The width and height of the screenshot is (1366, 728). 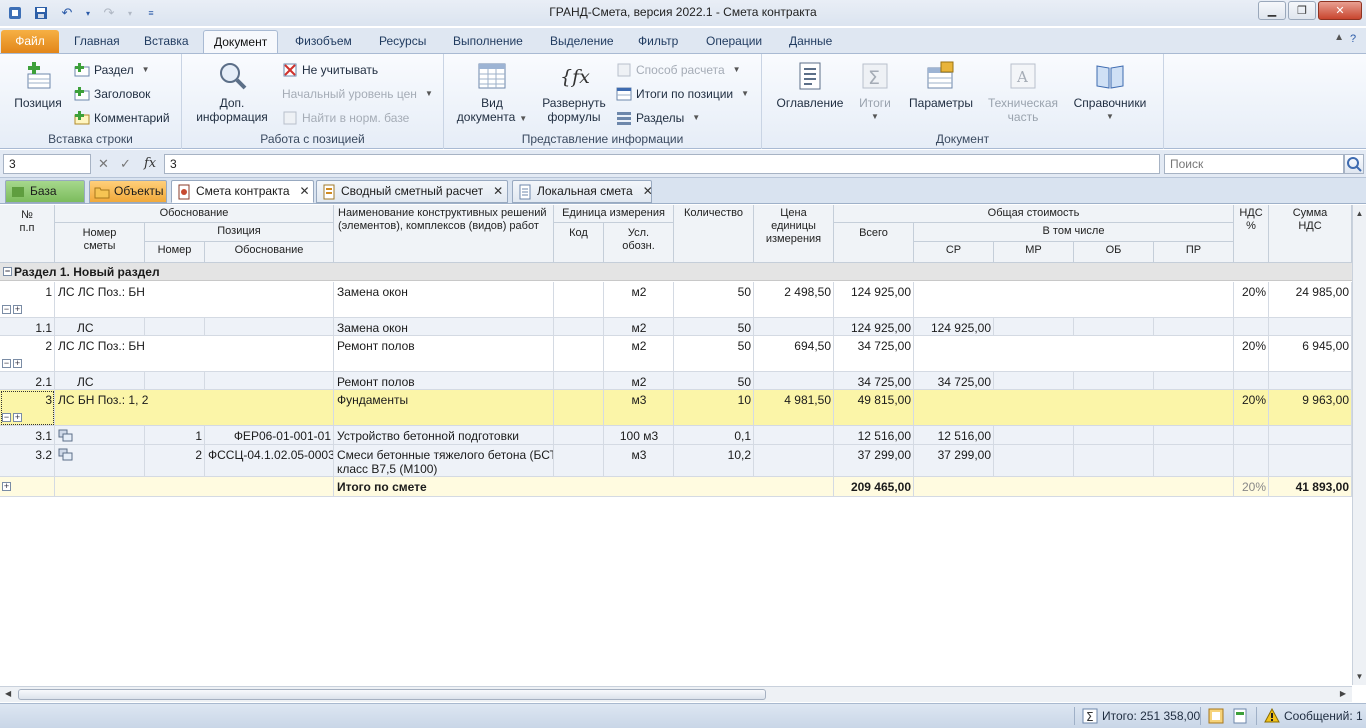 I want to click on cell-num: 3.2, so click(x=27, y=461).